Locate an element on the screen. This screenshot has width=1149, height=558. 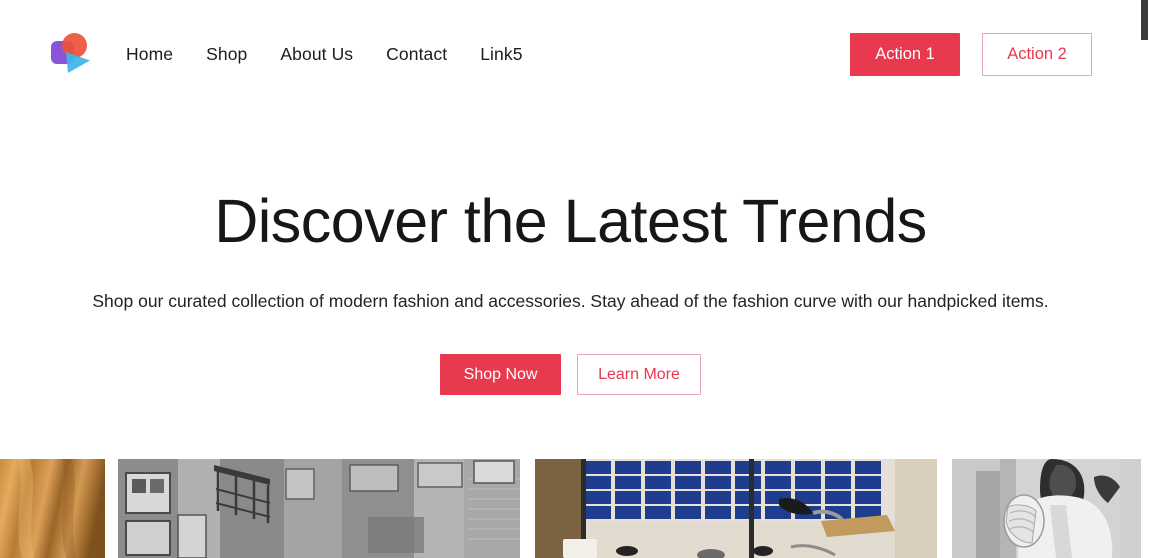
learn-more-button: Learn More is located at coordinates (639, 375).